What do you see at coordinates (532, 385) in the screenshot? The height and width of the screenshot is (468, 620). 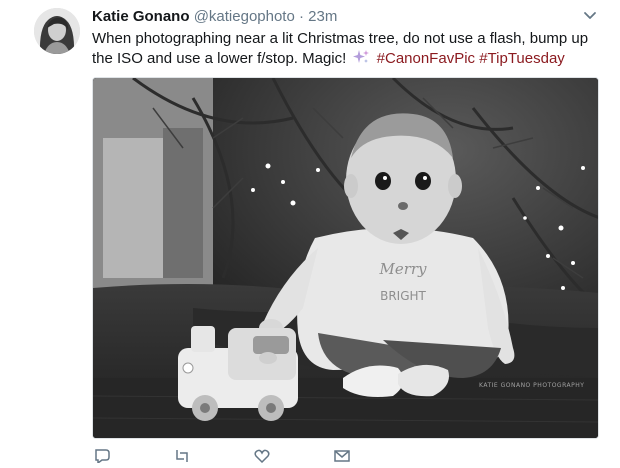 I see `photo-watermark: KATIE GONANO PHOTOGRAPHY` at bounding box center [532, 385].